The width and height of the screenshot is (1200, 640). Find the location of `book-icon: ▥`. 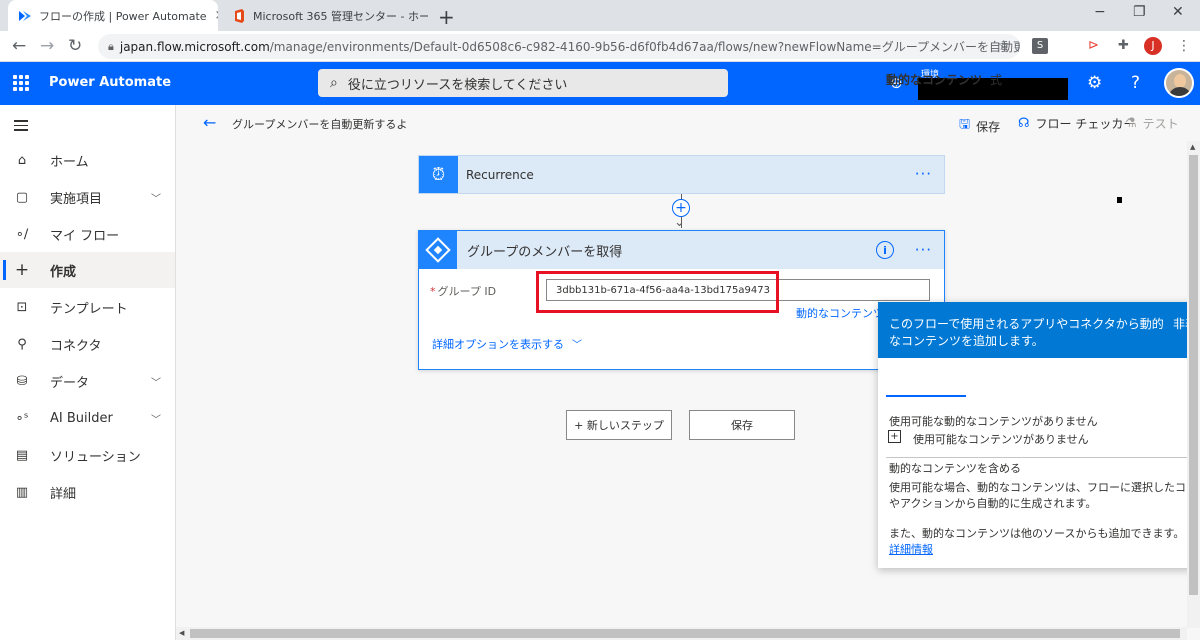

book-icon: ▥ is located at coordinates (22, 492).